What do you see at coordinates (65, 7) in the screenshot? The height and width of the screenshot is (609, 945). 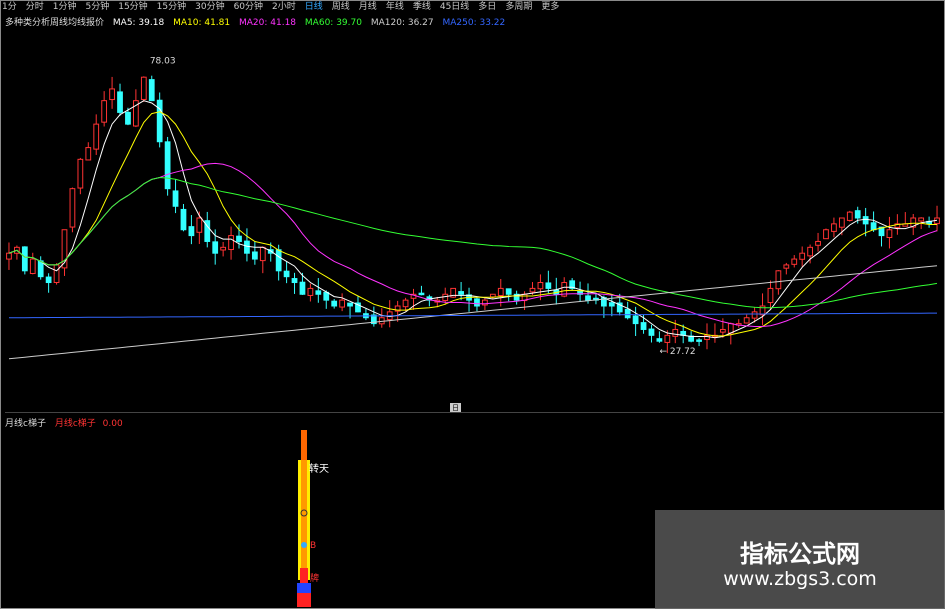 I see `period-tab-2: 1分钟` at bounding box center [65, 7].